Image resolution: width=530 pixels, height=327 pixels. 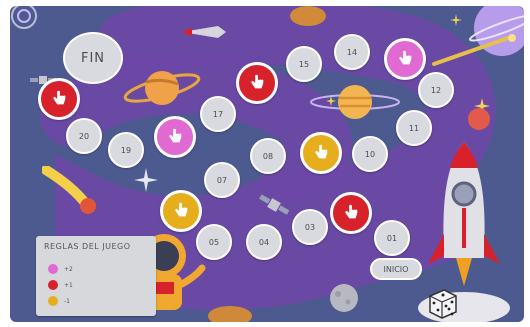 What do you see at coordinates (204, 32) in the screenshot?
I see `small-rocket-icon` at bounding box center [204, 32].